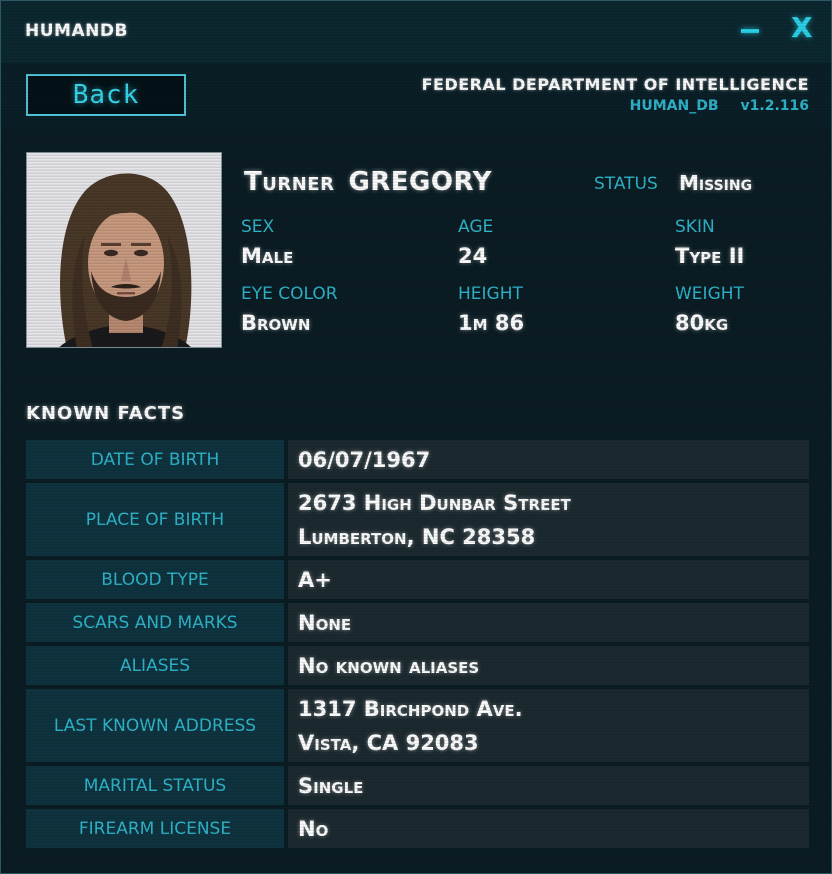 This screenshot has height=874, width=832. Describe the element at coordinates (106, 95) in the screenshot. I see `back-button: Back` at that location.